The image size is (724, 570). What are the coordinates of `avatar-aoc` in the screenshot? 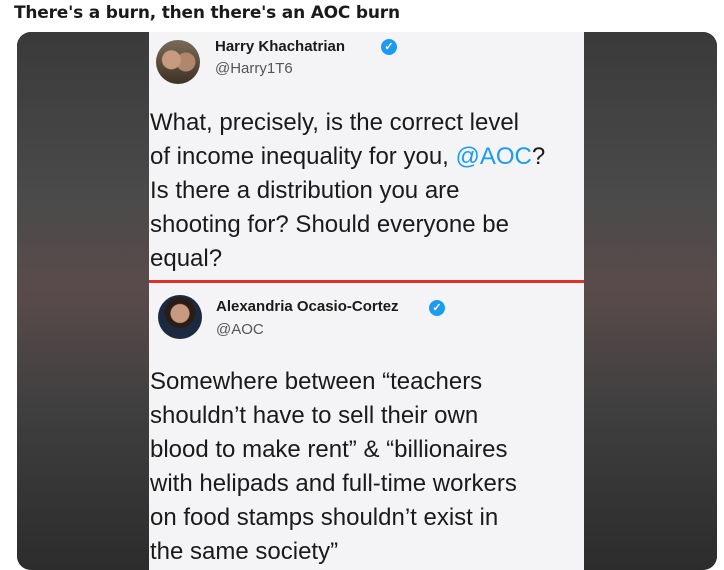 It's located at (180, 317).